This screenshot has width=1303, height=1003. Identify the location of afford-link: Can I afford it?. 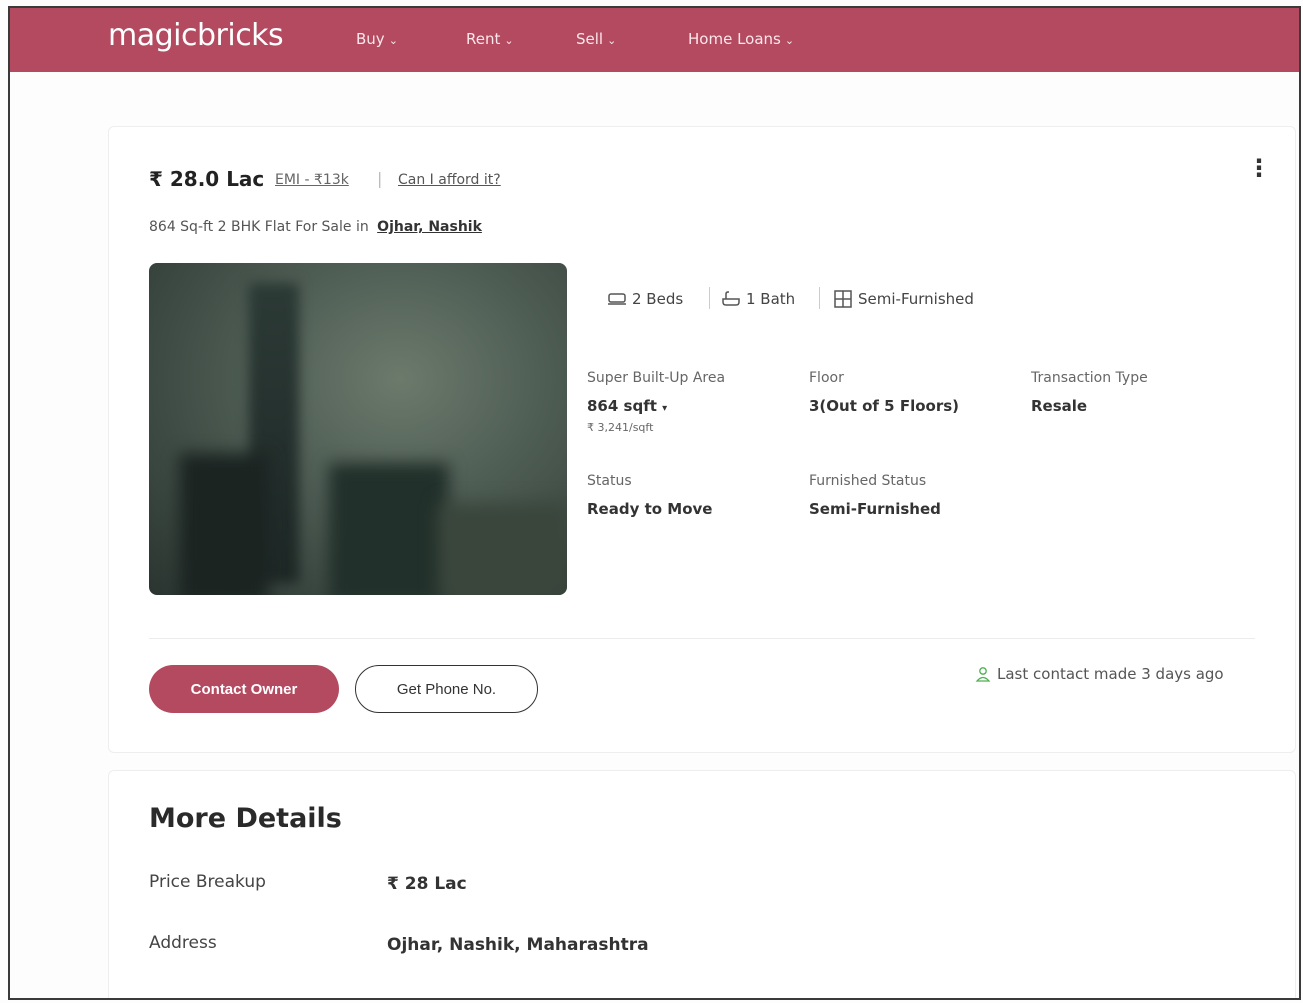
(449, 180).